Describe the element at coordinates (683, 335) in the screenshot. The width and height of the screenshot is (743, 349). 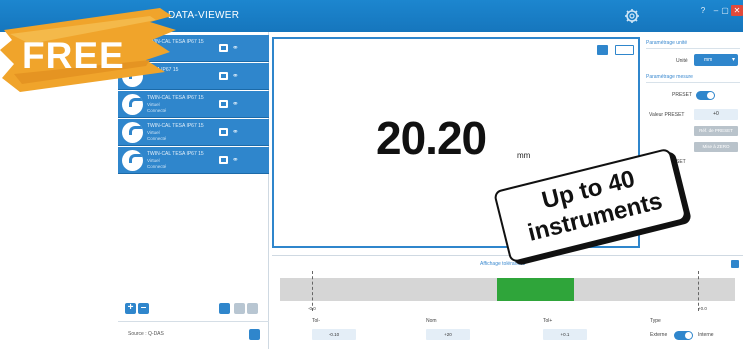
I see `type-toggle` at that location.